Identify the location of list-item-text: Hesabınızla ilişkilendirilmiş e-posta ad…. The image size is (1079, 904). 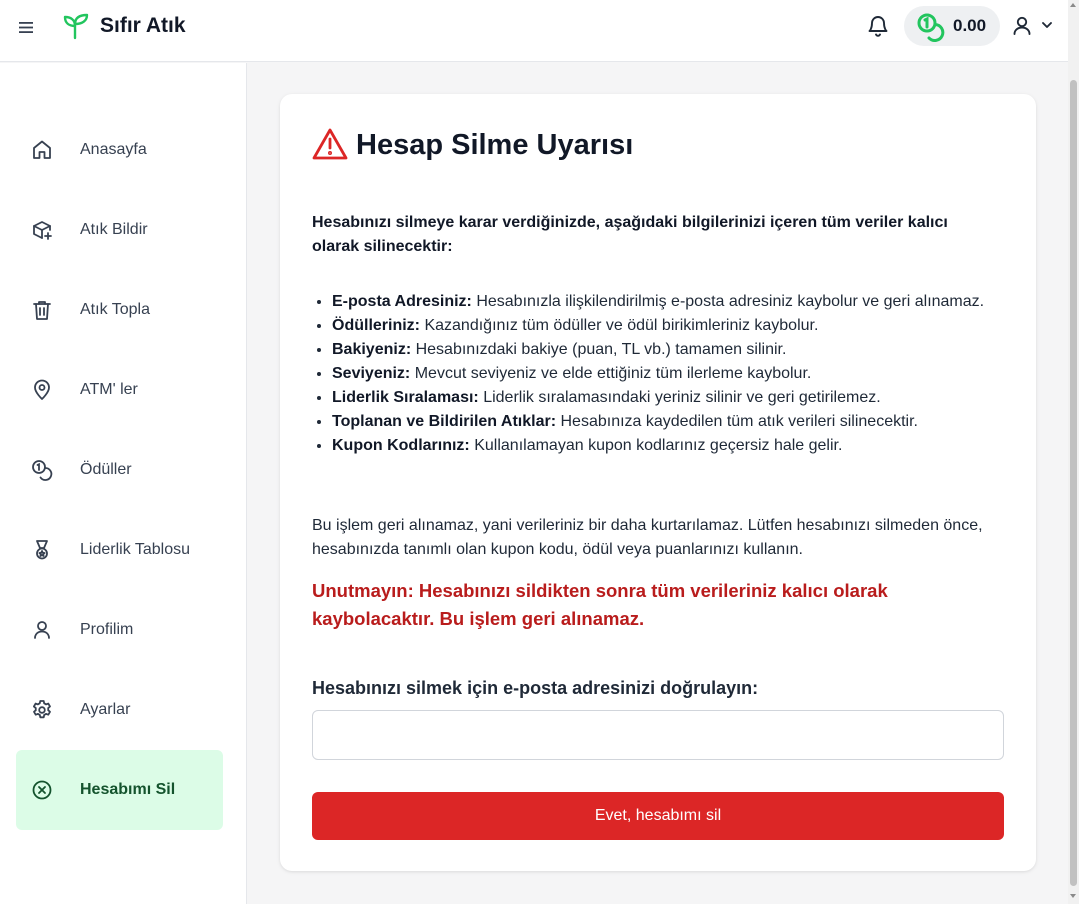
(730, 301).